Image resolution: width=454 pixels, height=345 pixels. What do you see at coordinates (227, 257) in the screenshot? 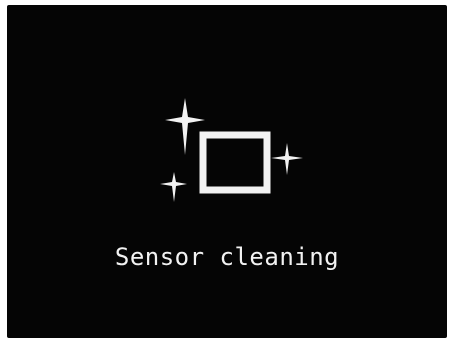
I see `sensor-cleaning-message: Sensor cleaning` at bounding box center [227, 257].